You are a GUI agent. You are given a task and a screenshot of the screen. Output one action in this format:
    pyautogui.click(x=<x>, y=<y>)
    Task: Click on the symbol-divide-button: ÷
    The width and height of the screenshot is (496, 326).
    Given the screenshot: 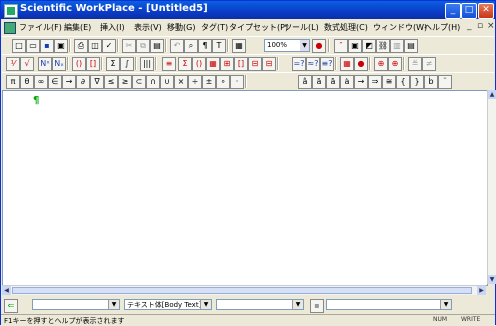 What is the action you would take?
    pyautogui.click(x=195, y=82)
    